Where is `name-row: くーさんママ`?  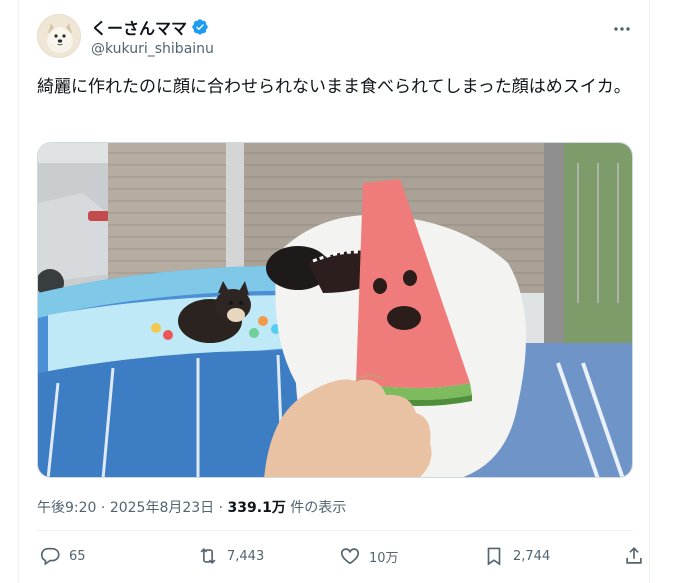 name-row: くーさんママ is located at coordinates (150, 27).